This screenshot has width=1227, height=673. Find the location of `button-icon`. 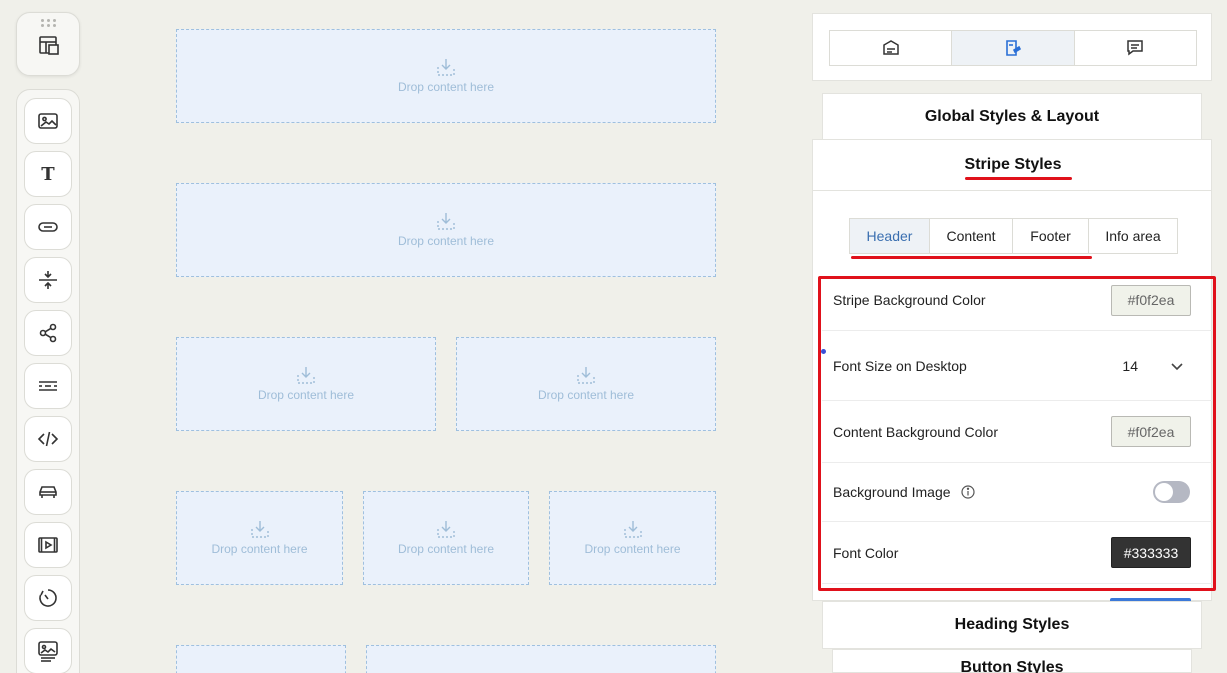

button-icon is located at coordinates (48, 227).